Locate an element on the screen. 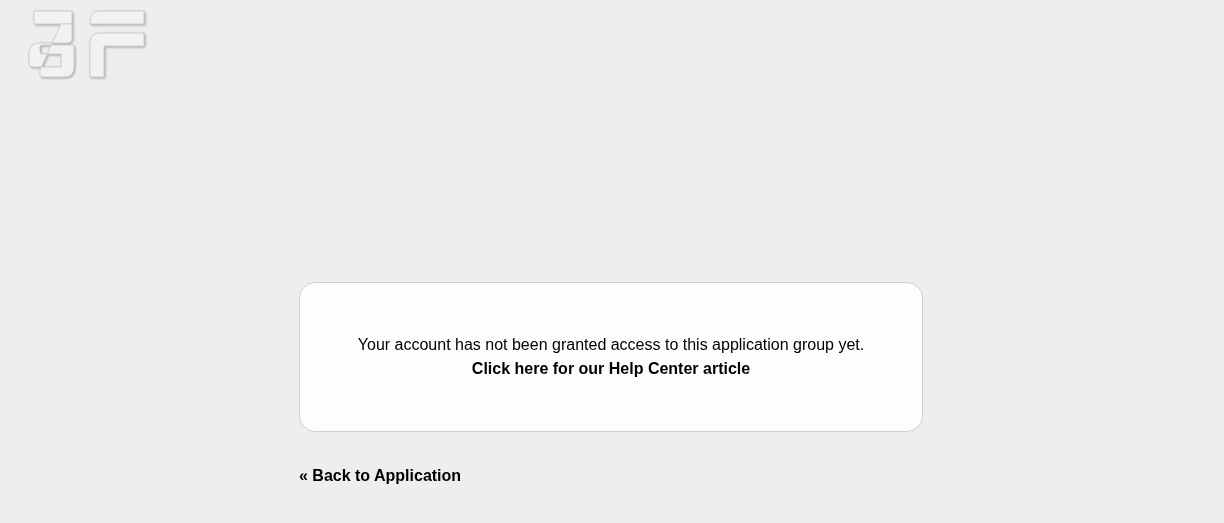 The image size is (1224, 523). back-link: « Back to Application is located at coordinates (380, 476).